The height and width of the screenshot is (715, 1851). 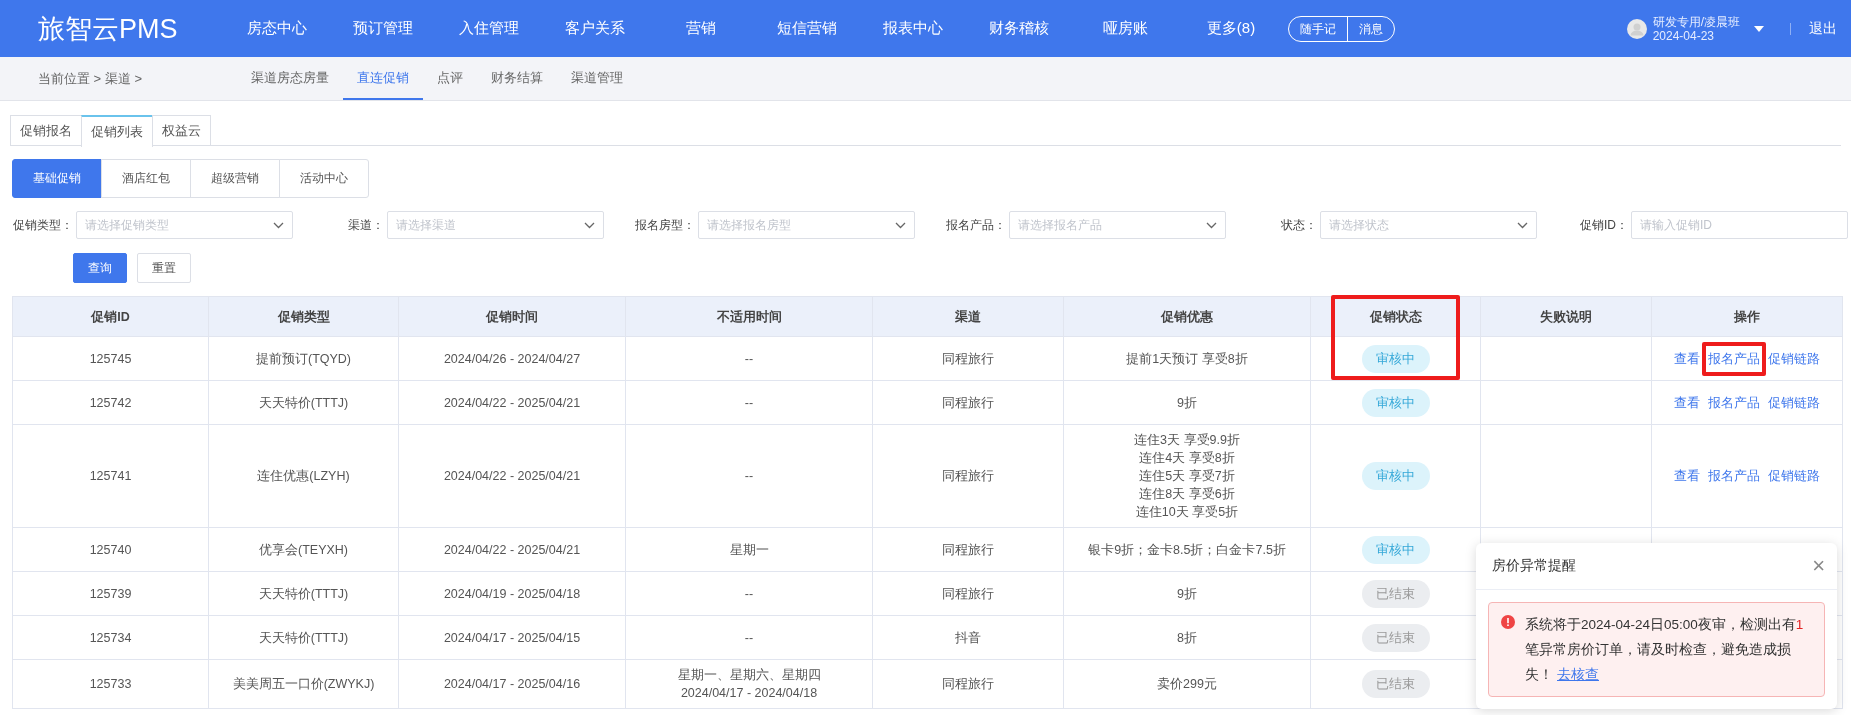 What do you see at coordinates (749, 549) in the screenshot?
I see `table-cell: 星期一` at bounding box center [749, 549].